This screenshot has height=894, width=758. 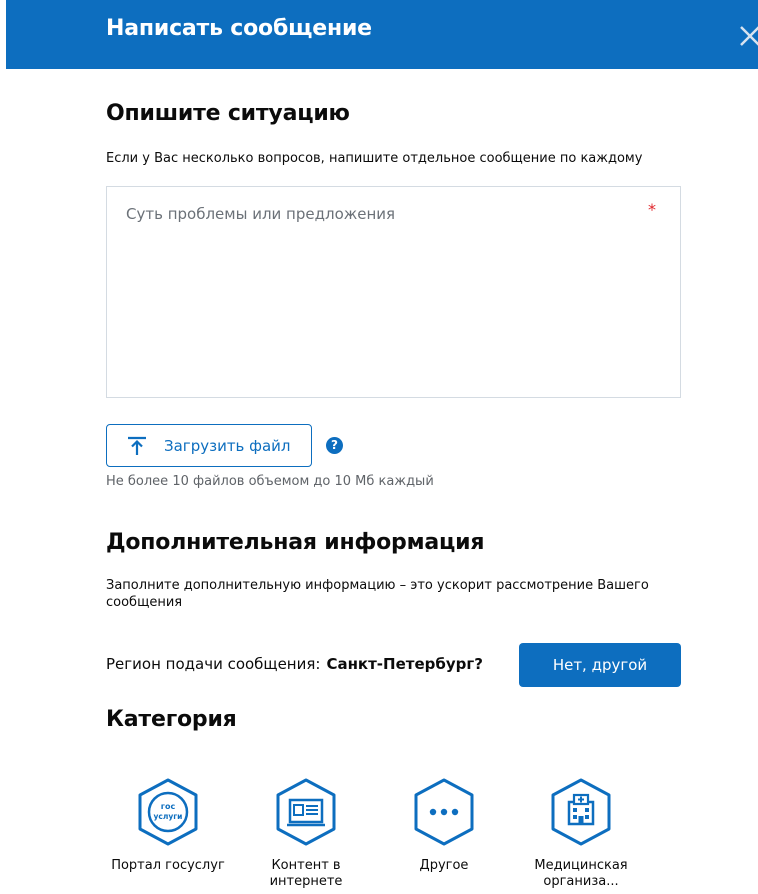 What do you see at coordinates (213, 664) in the screenshot?
I see `region-label: Регион подачи сообщения:` at bounding box center [213, 664].